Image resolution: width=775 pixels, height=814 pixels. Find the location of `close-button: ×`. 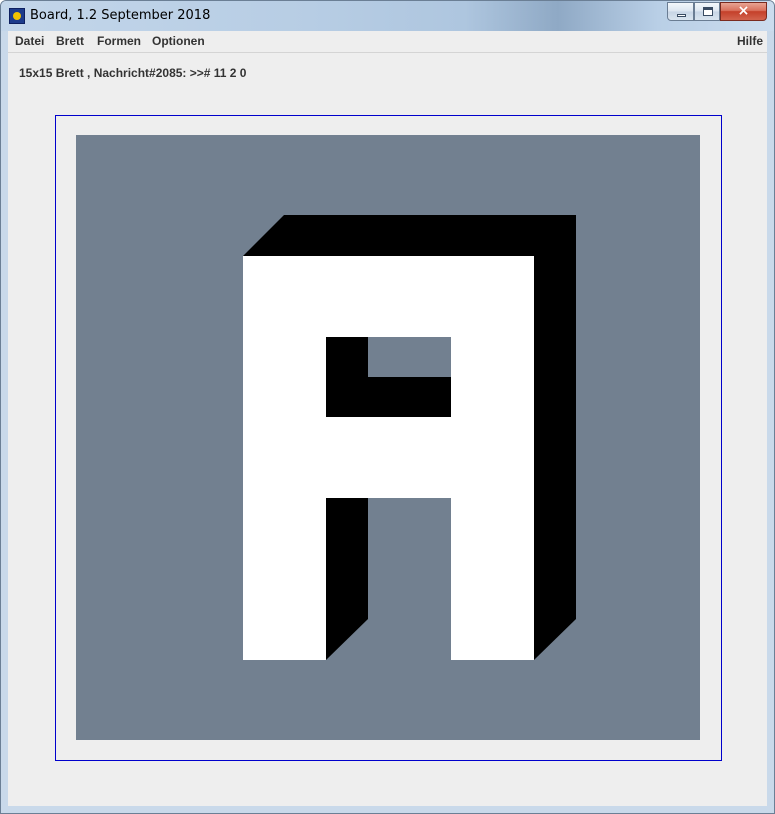

close-button: × is located at coordinates (743, 11).